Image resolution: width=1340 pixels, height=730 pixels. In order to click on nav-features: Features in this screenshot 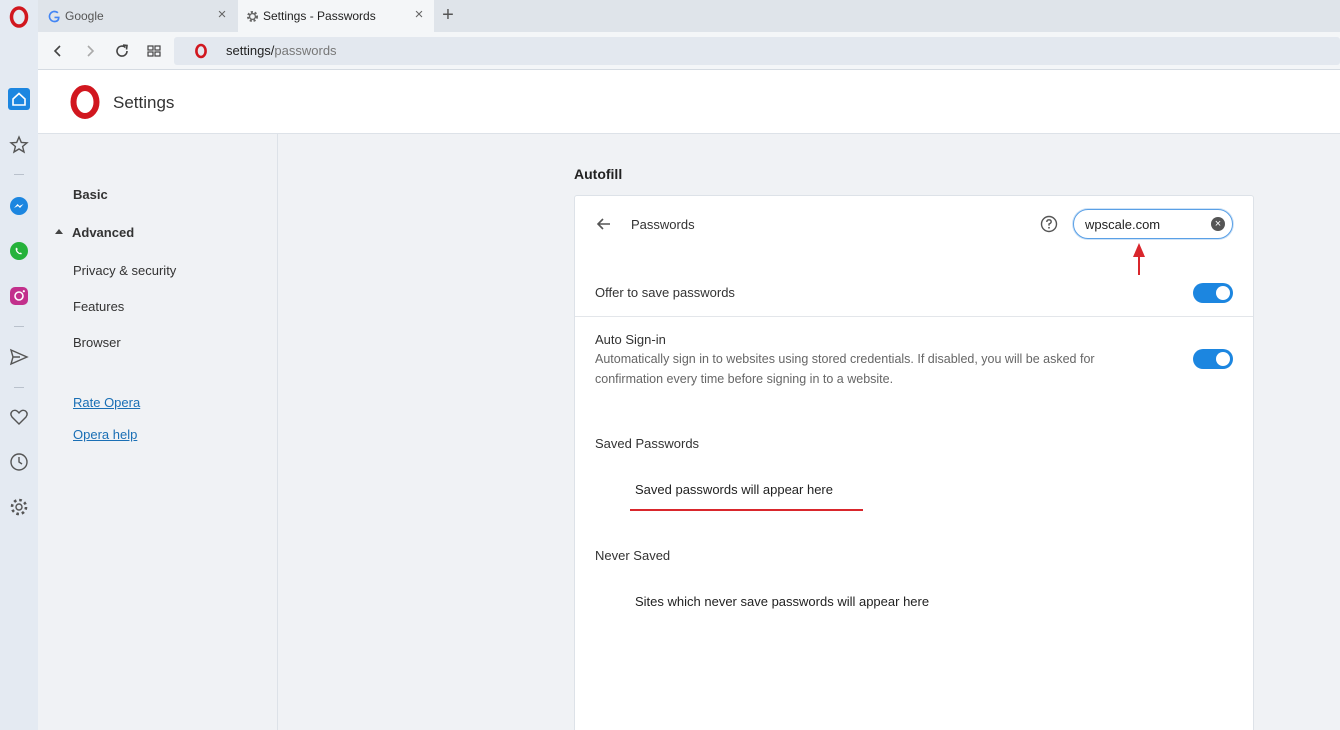, I will do `click(98, 306)`.